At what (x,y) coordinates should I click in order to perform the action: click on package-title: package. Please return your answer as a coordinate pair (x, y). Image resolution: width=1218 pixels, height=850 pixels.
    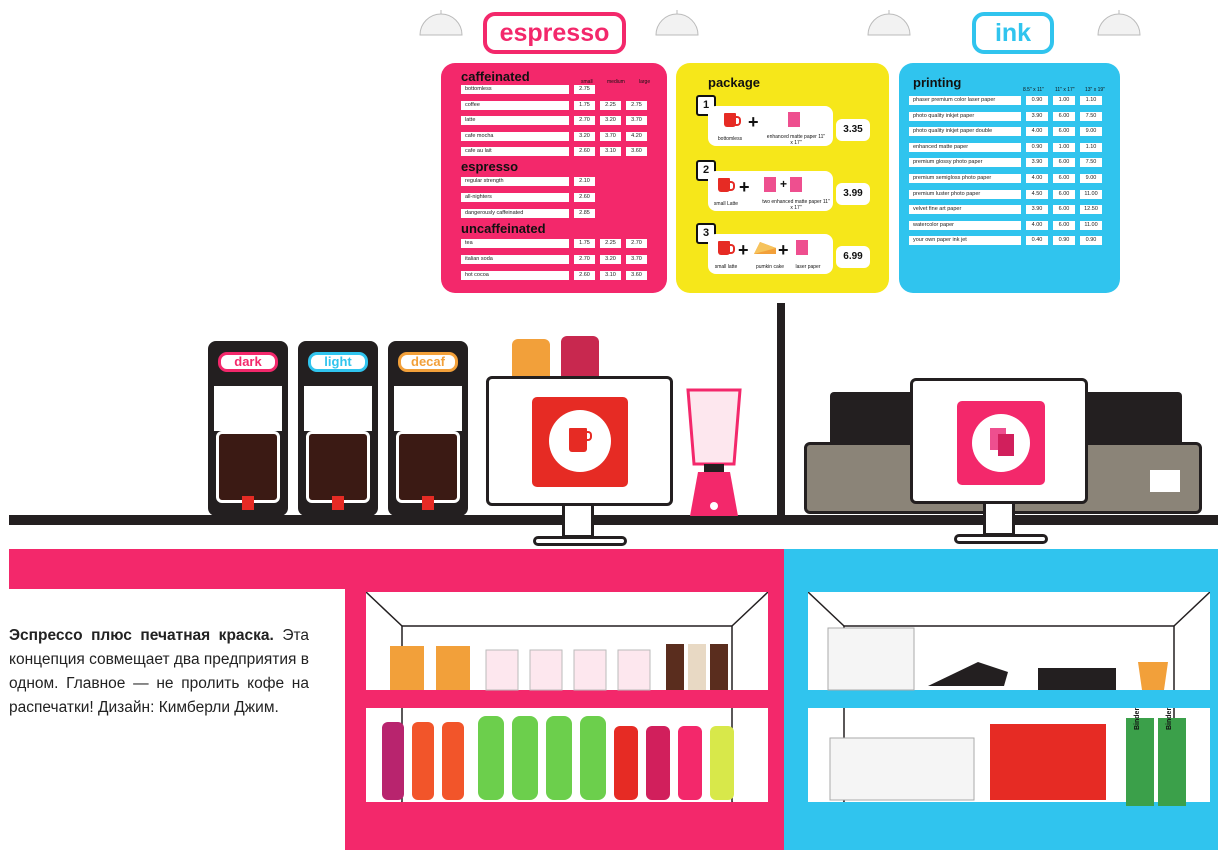
    Looking at the image, I should click on (734, 82).